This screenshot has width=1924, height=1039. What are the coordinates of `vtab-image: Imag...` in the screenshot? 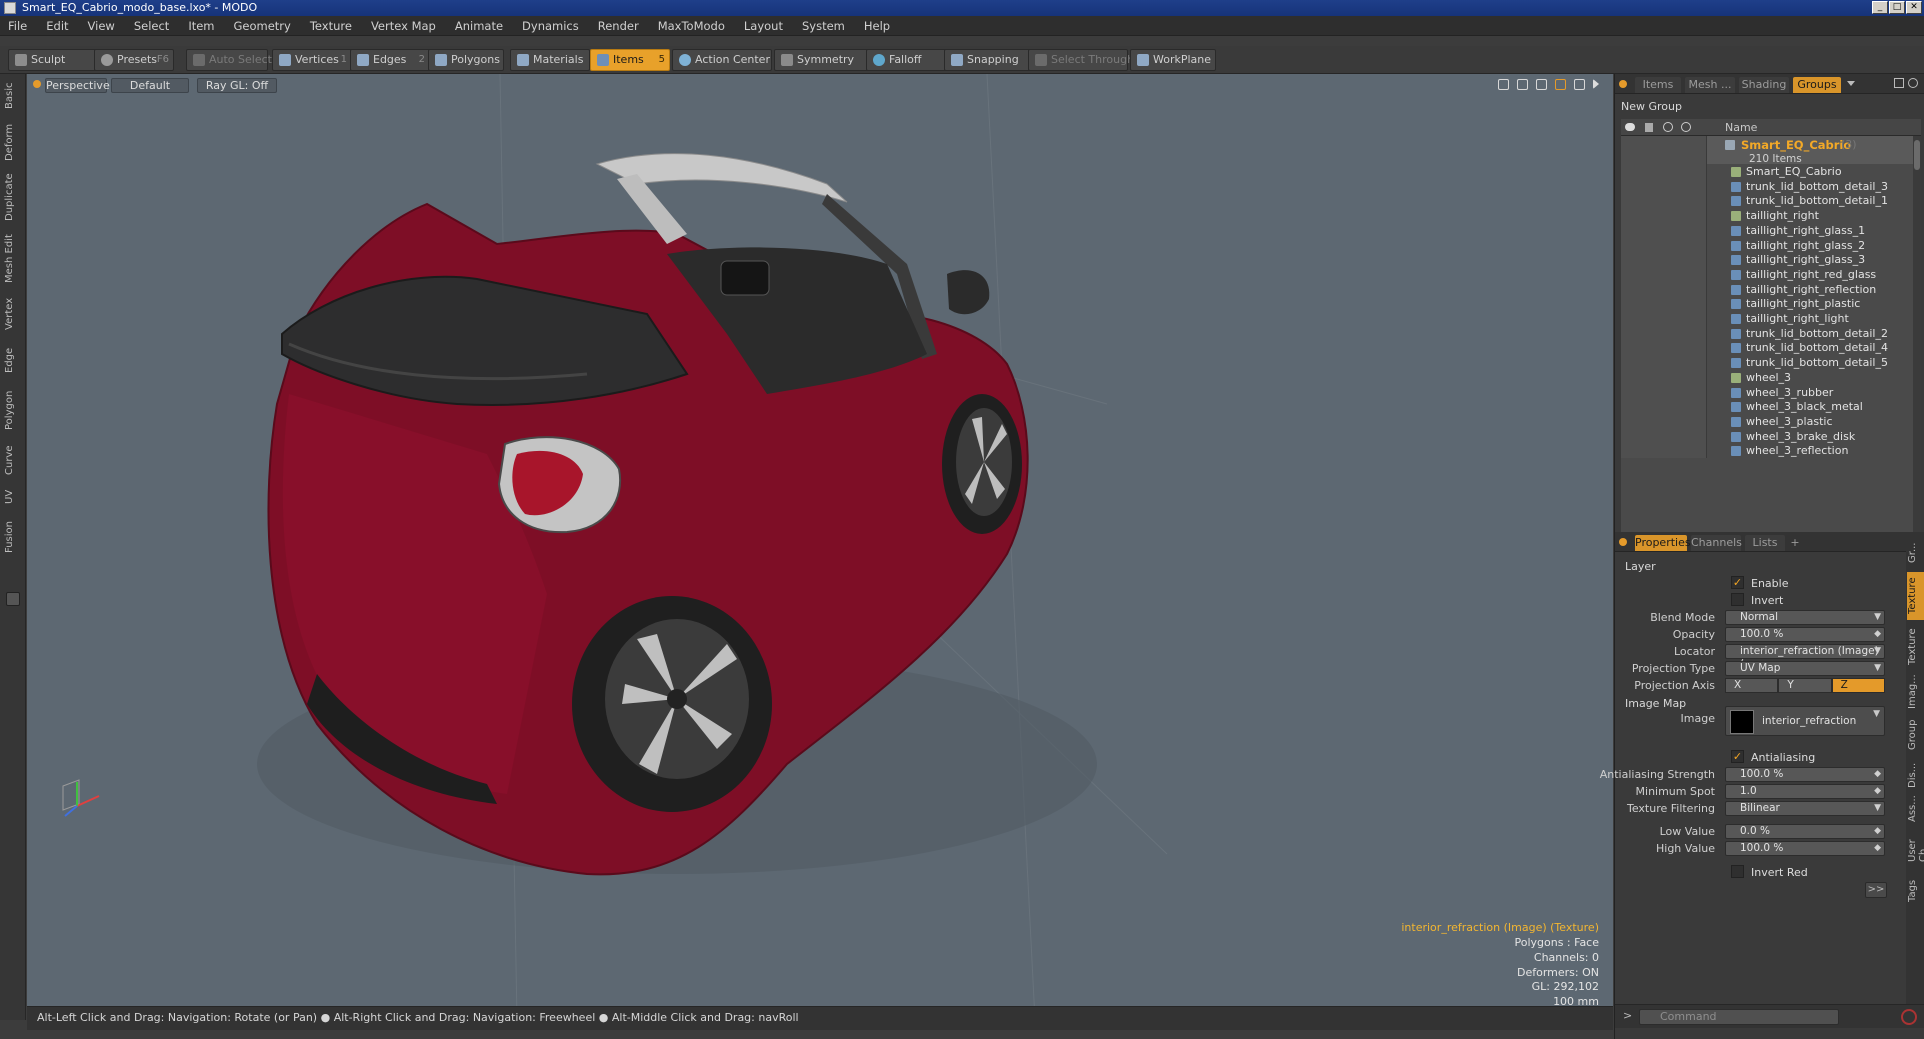 It's located at (1915, 692).